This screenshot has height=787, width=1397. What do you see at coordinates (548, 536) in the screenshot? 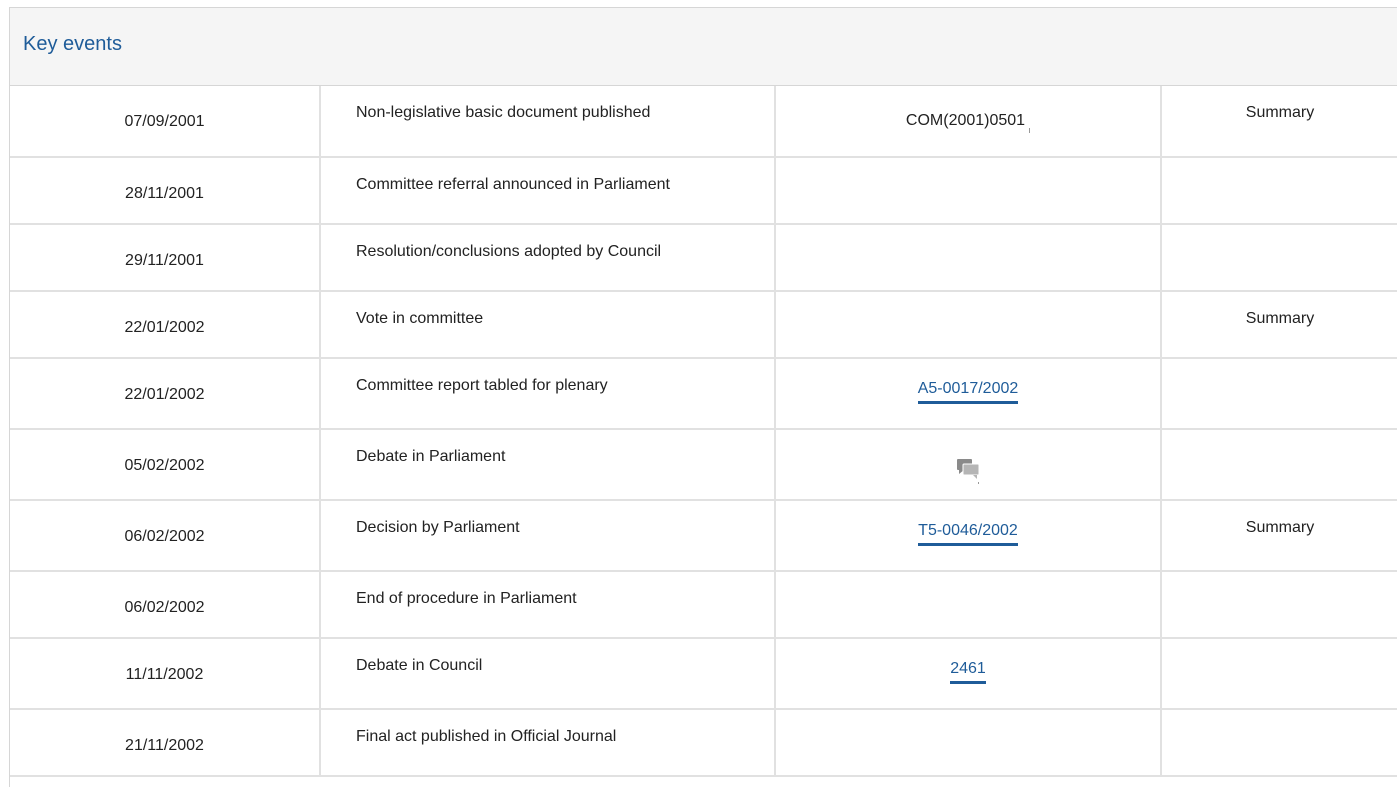
I see `event-description: Decision by Parliament` at bounding box center [548, 536].